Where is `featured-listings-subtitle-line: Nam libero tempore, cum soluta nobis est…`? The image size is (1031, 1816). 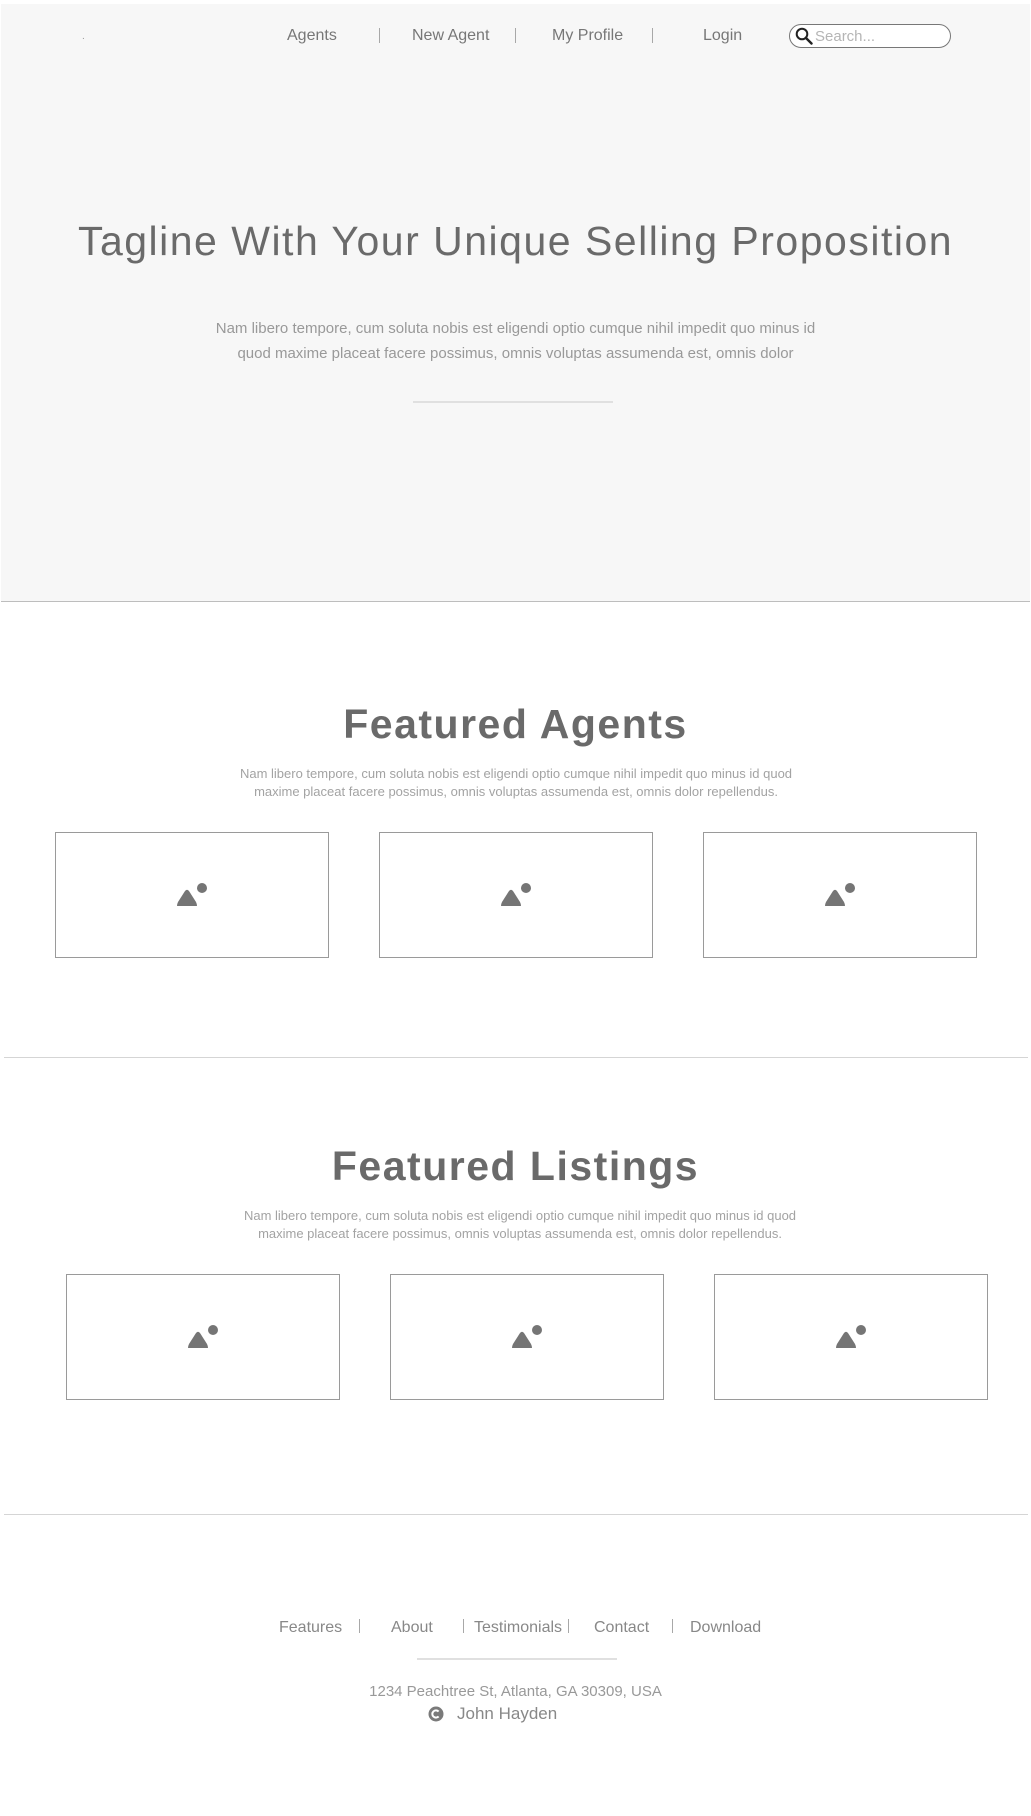 featured-listings-subtitle-line: Nam libero tempore, cum soluta nobis est… is located at coordinates (520, 1215).